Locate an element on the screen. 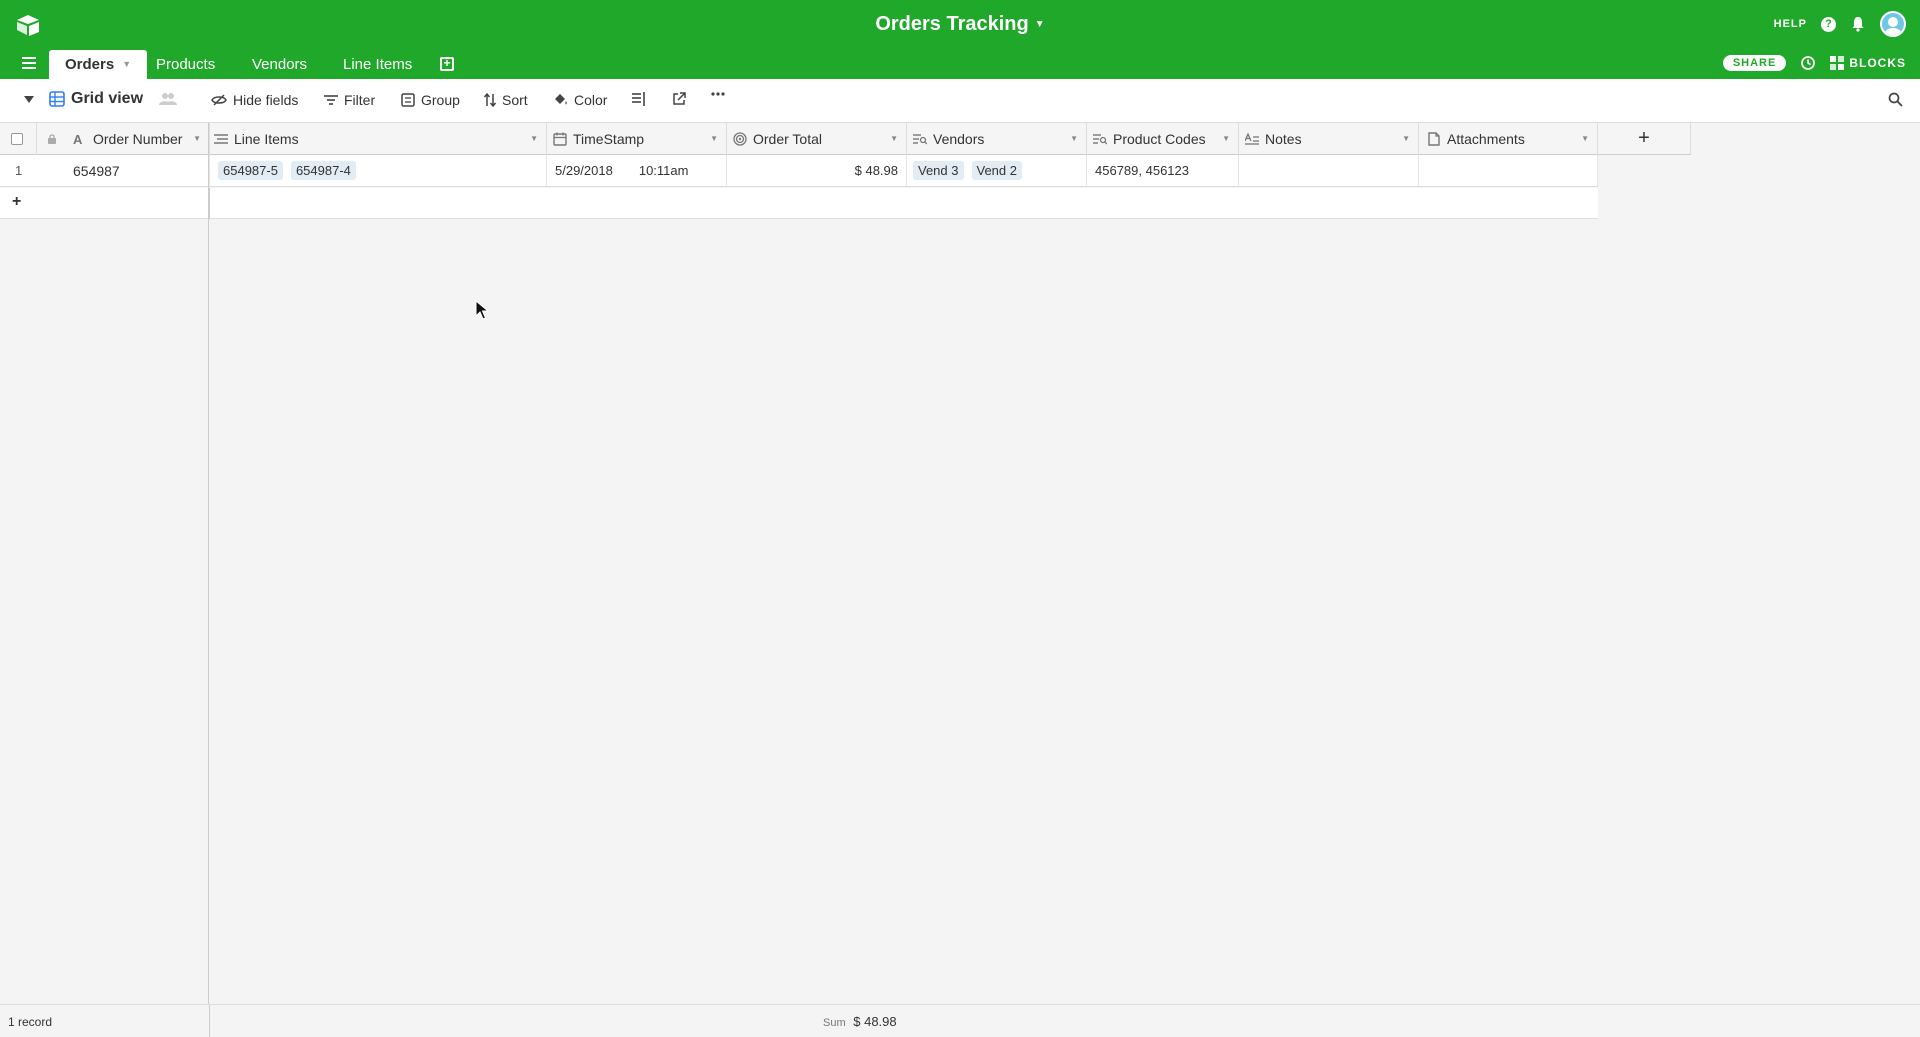 The height and width of the screenshot is (1037, 1920). filter-icon is located at coordinates (331, 100).